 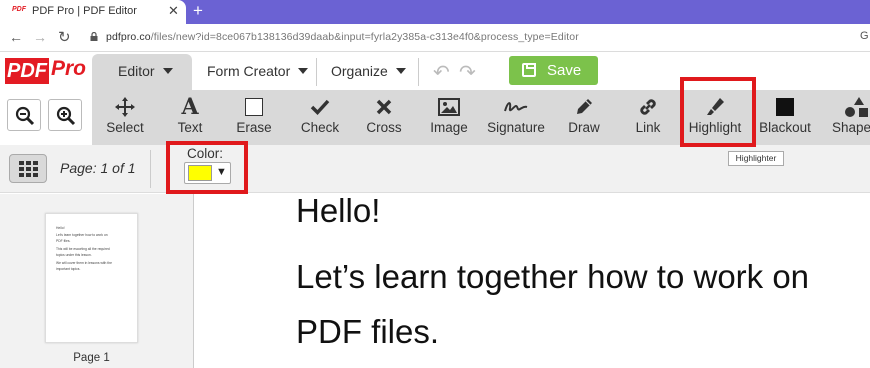 I want to click on tool-text: A Text, so click(x=190, y=117).